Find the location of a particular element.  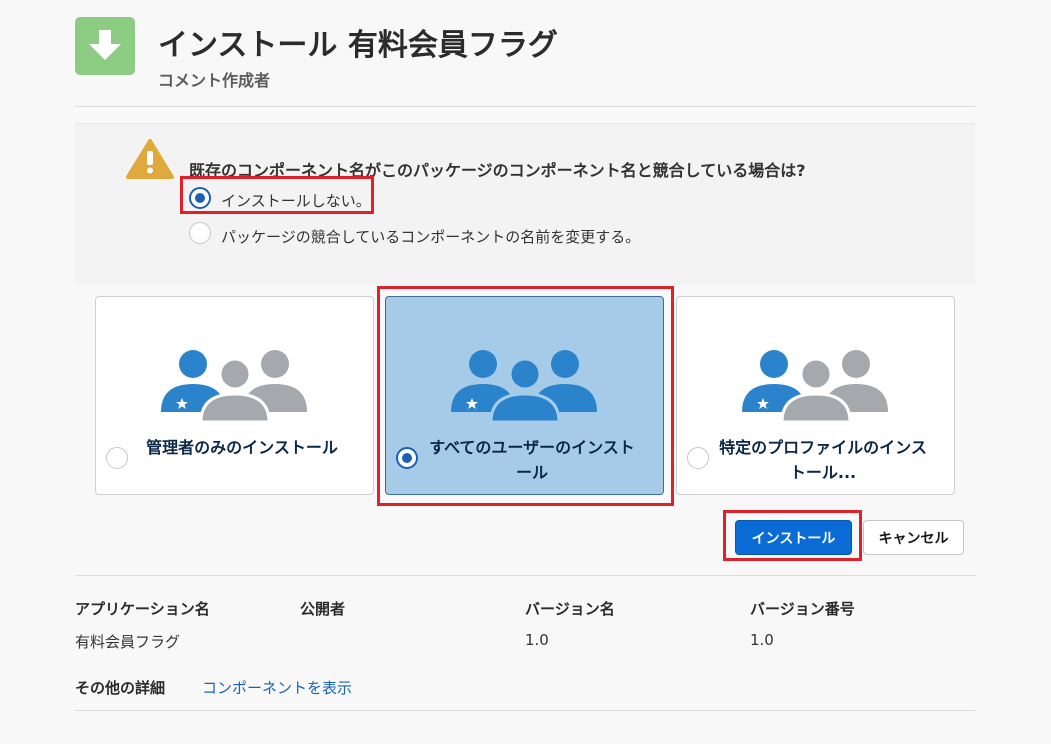

card-specific-profiles-radio is located at coordinates (698, 458).